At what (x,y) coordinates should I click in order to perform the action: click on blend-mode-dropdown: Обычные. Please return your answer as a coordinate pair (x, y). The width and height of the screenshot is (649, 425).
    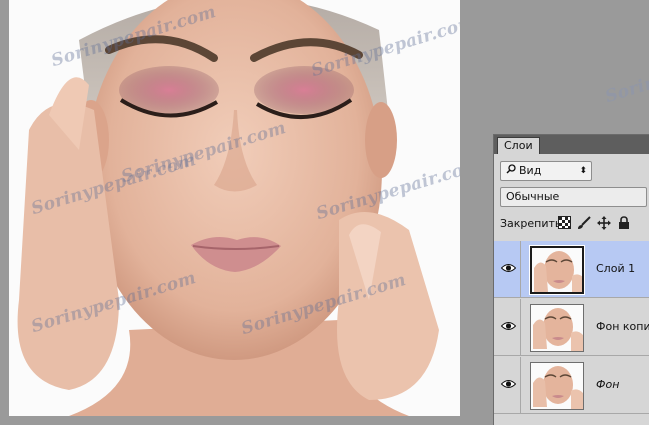
    Looking at the image, I should click on (573, 197).